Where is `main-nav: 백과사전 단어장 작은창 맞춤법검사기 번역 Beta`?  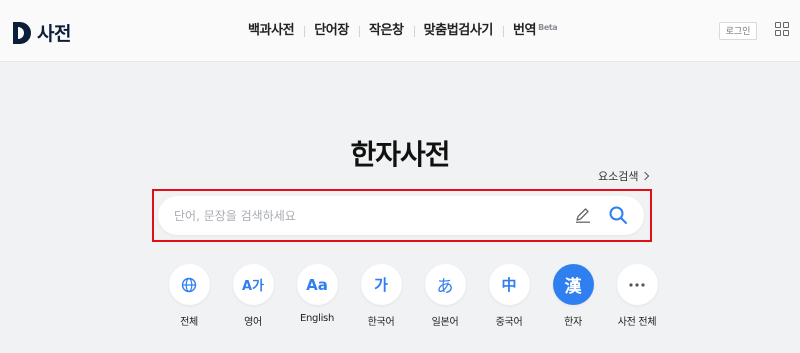
main-nav: 백과사전 단어장 작은창 맞춤법검사기 번역 Beta is located at coordinates (402, 31).